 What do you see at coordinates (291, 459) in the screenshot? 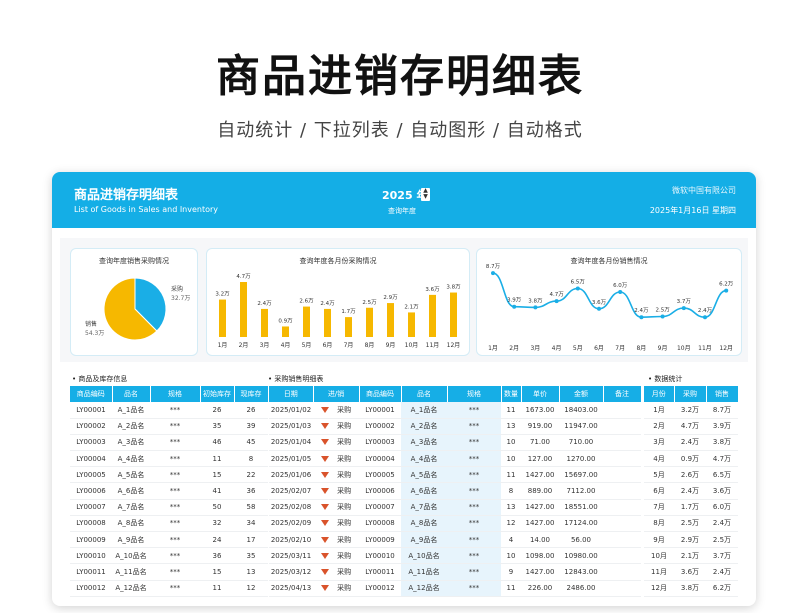
I see `table-cell: 2025/01/05` at bounding box center [291, 459].